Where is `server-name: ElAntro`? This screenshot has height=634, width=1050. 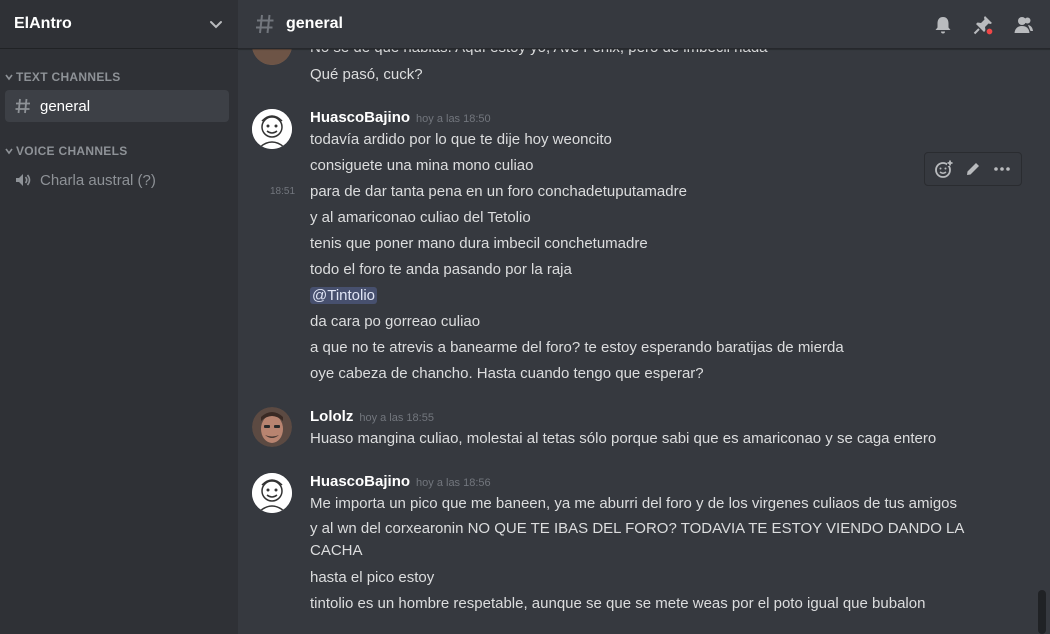 server-name: ElAntro is located at coordinates (43, 23).